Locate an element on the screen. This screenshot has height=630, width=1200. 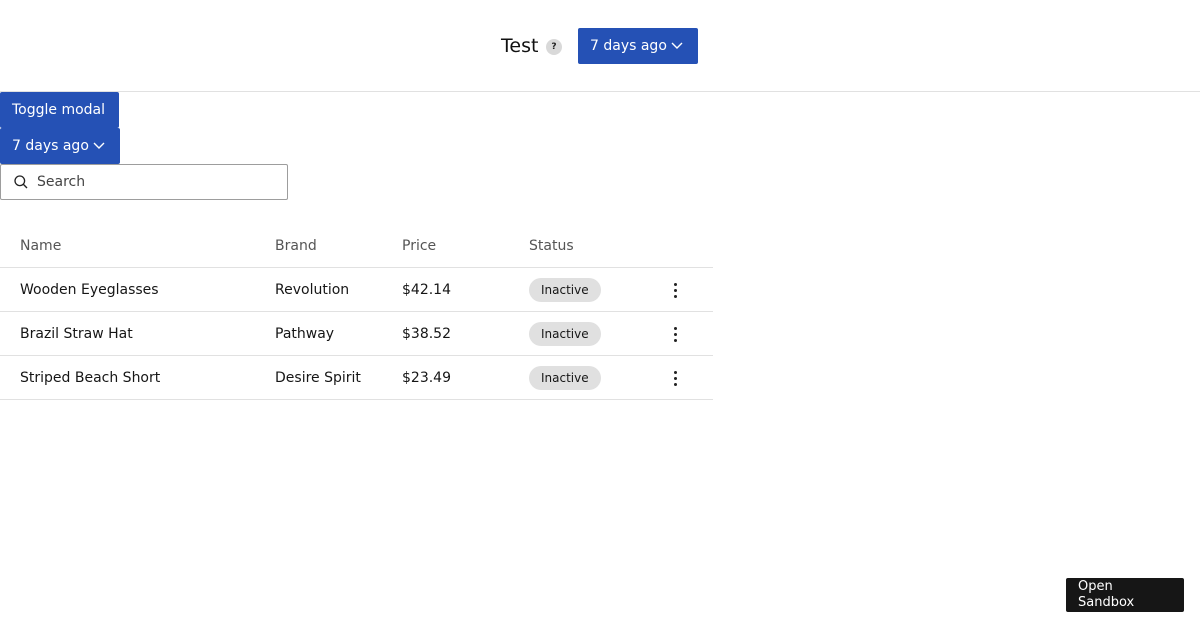
table-header: Name Brand Price Status is located at coordinates (356, 246).